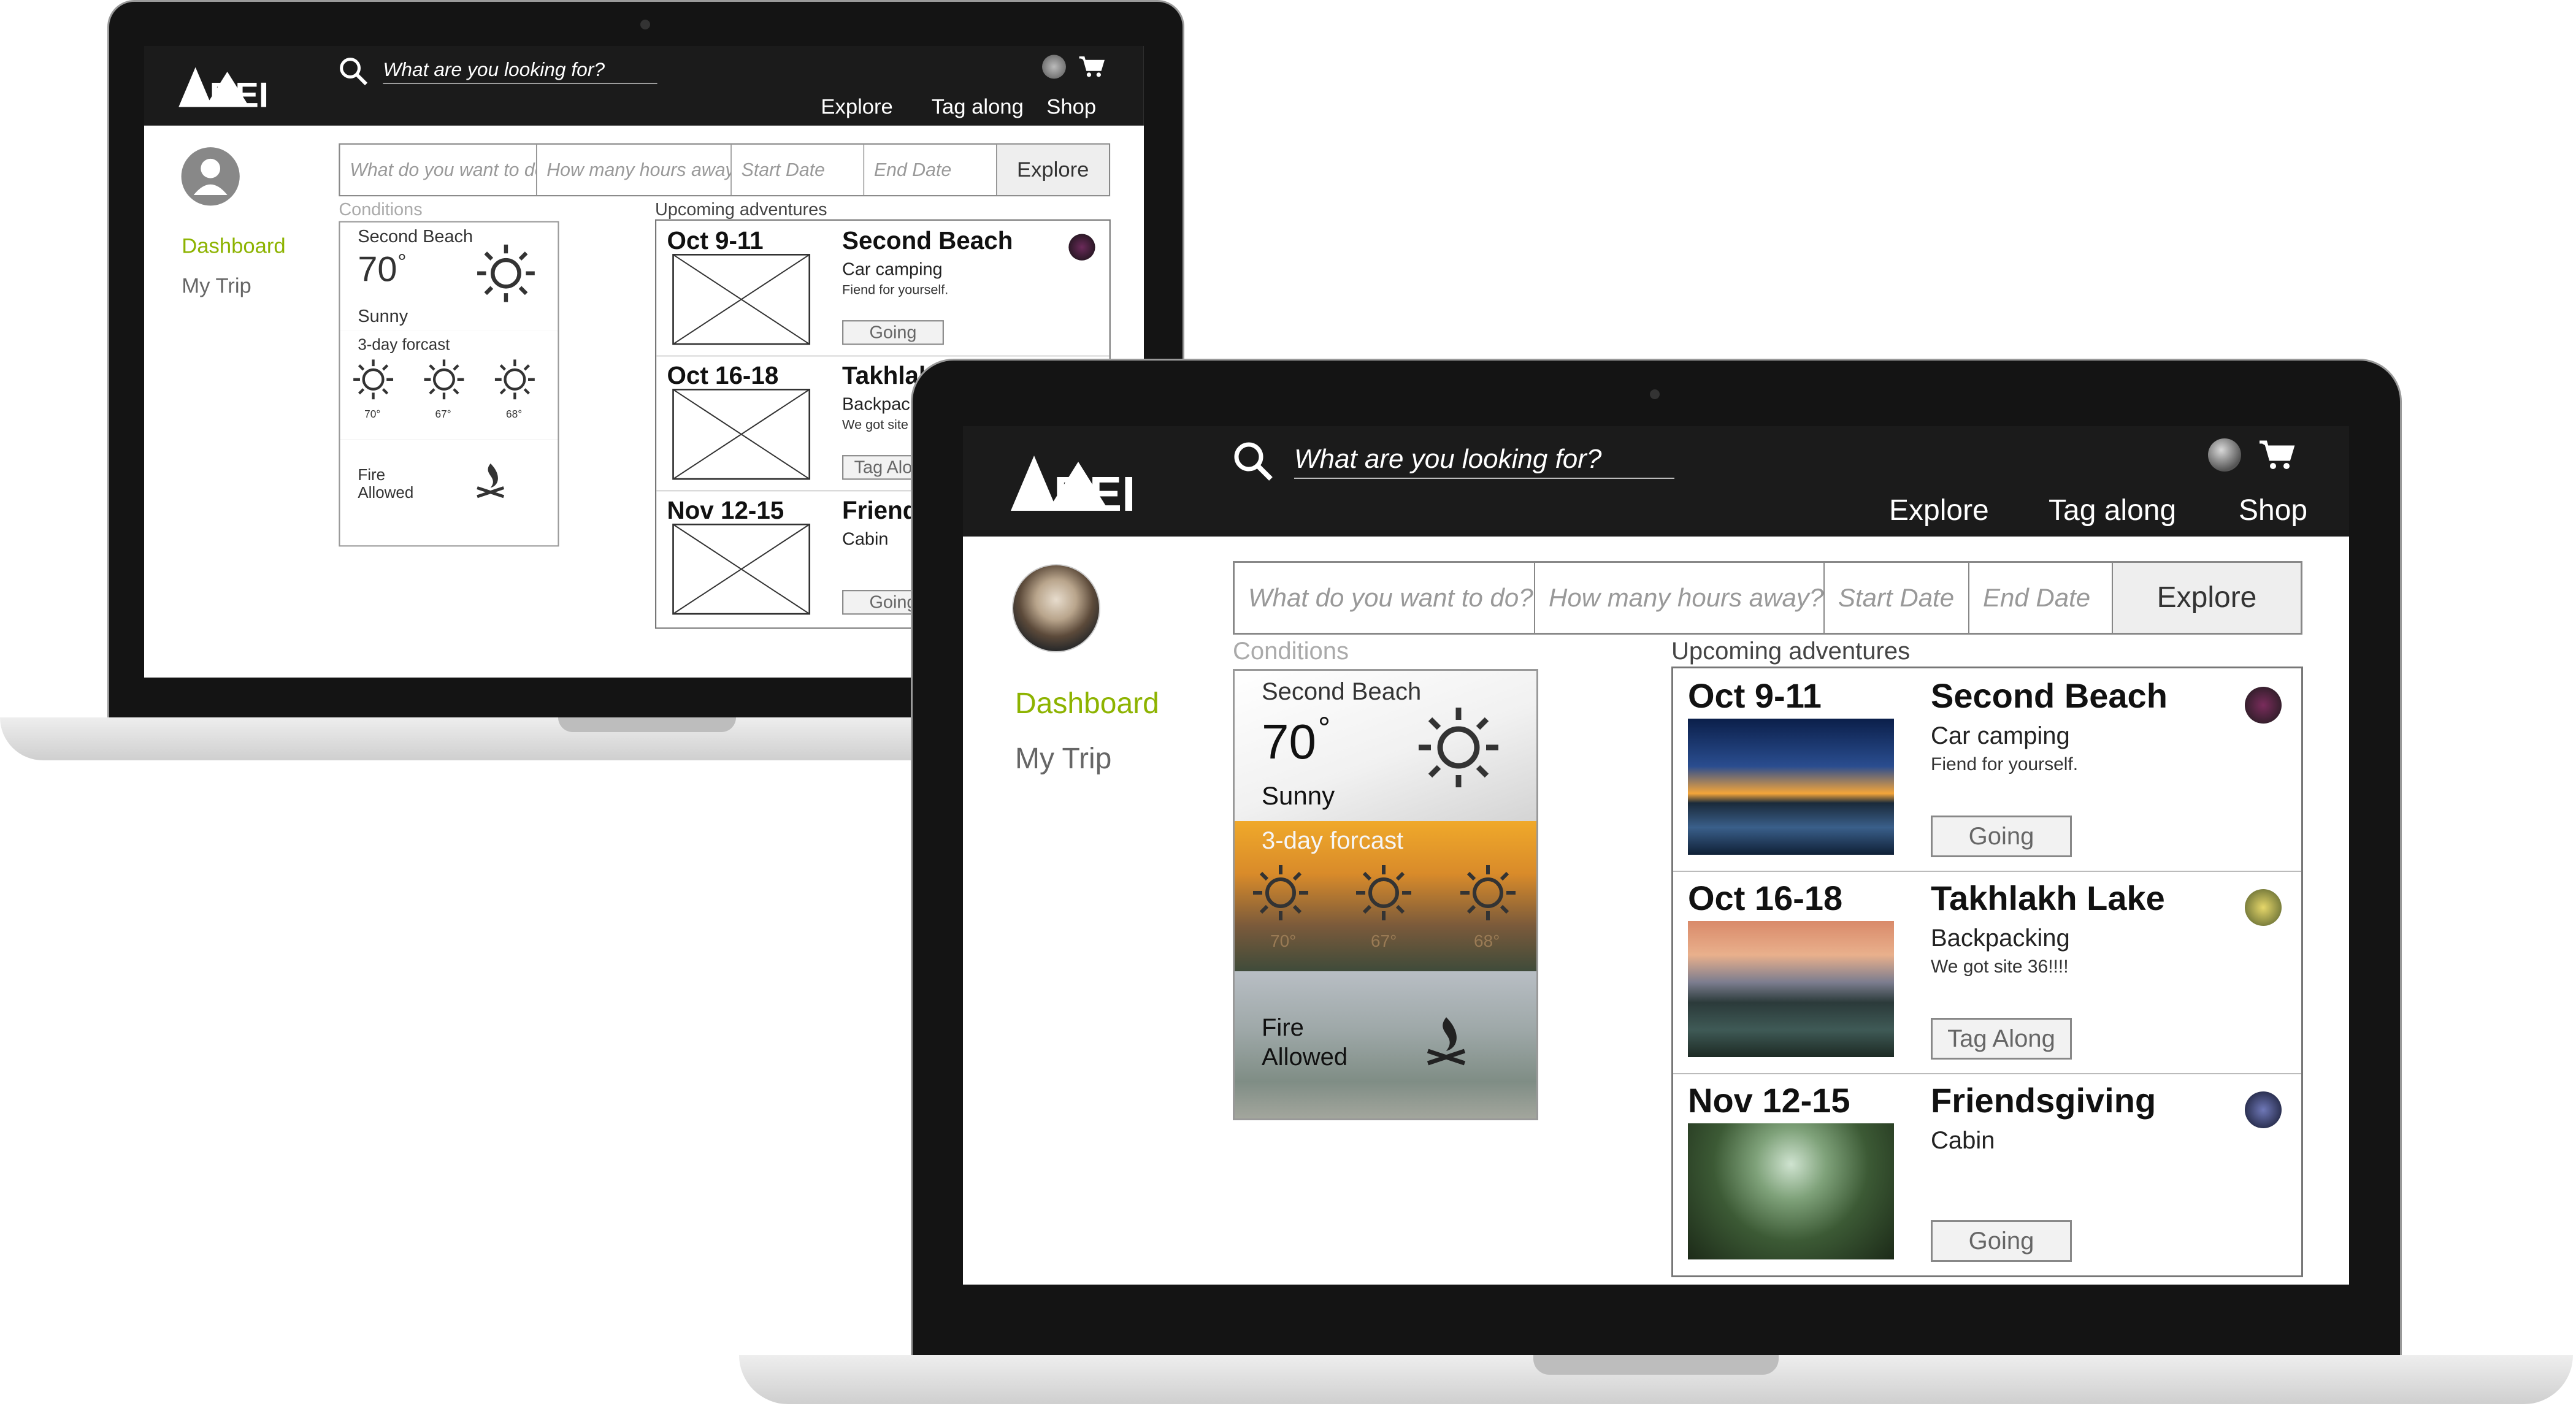  I want to click on front-laptop-notch, so click(1656, 1365).